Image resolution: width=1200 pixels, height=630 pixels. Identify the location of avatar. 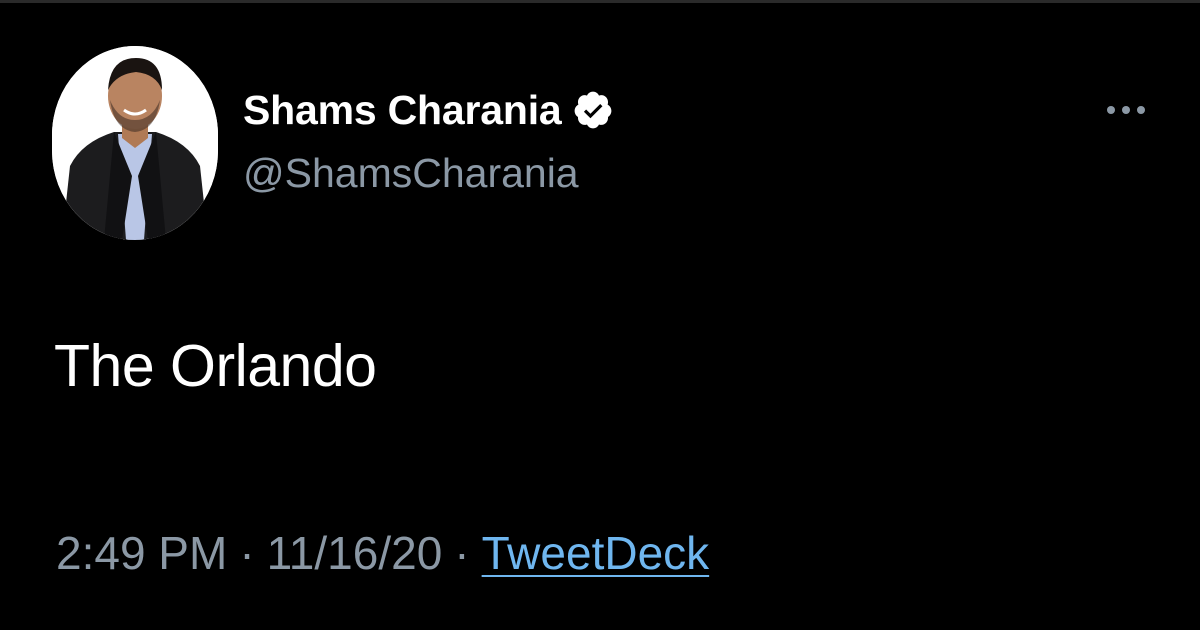
(135, 143).